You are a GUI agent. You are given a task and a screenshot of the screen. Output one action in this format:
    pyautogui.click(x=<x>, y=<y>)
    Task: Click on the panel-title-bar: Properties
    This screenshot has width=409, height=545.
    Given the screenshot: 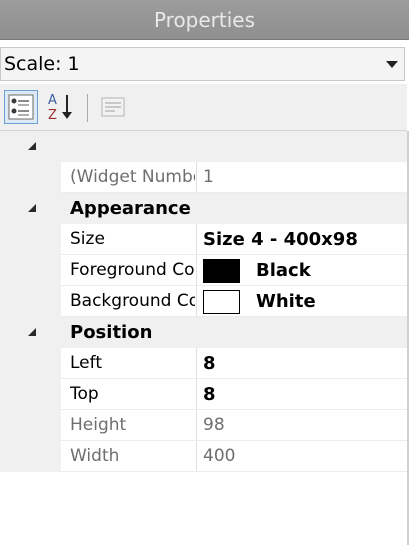 What is the action you would take?
    pyautogui.click(x=204, y=20)
    